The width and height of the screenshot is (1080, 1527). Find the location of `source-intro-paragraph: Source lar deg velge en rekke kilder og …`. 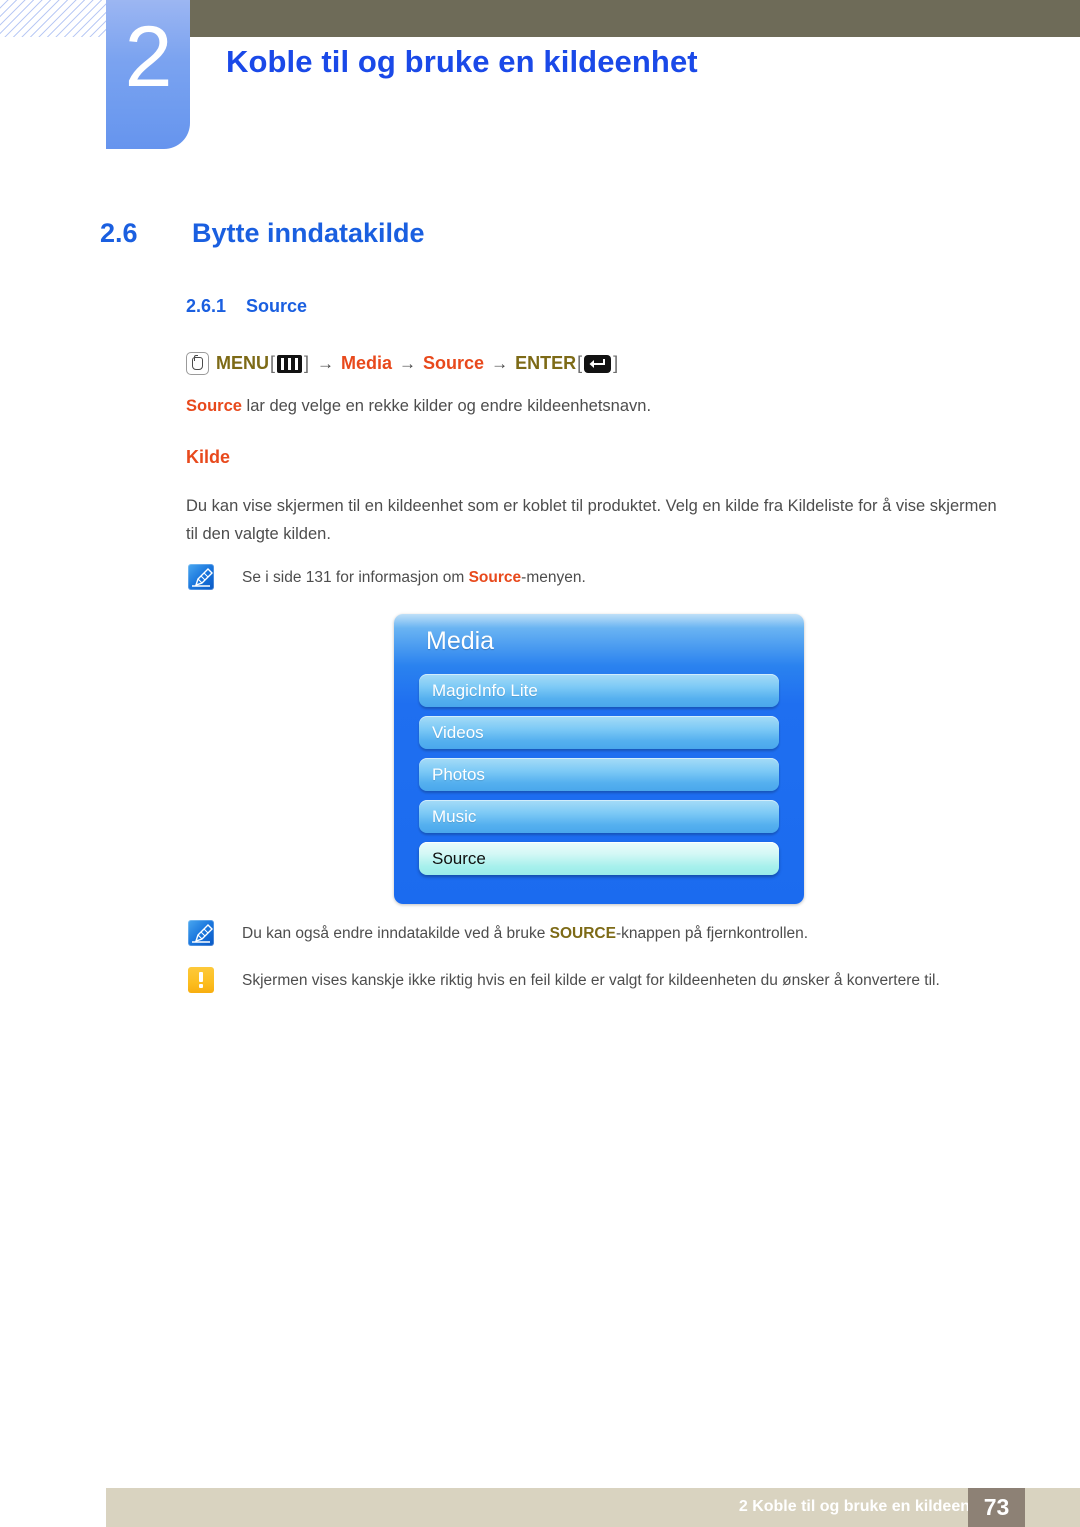

source-intro-paragraph: Source lar deg velge en rekke kilder og … is located at coordinates (418, 406).